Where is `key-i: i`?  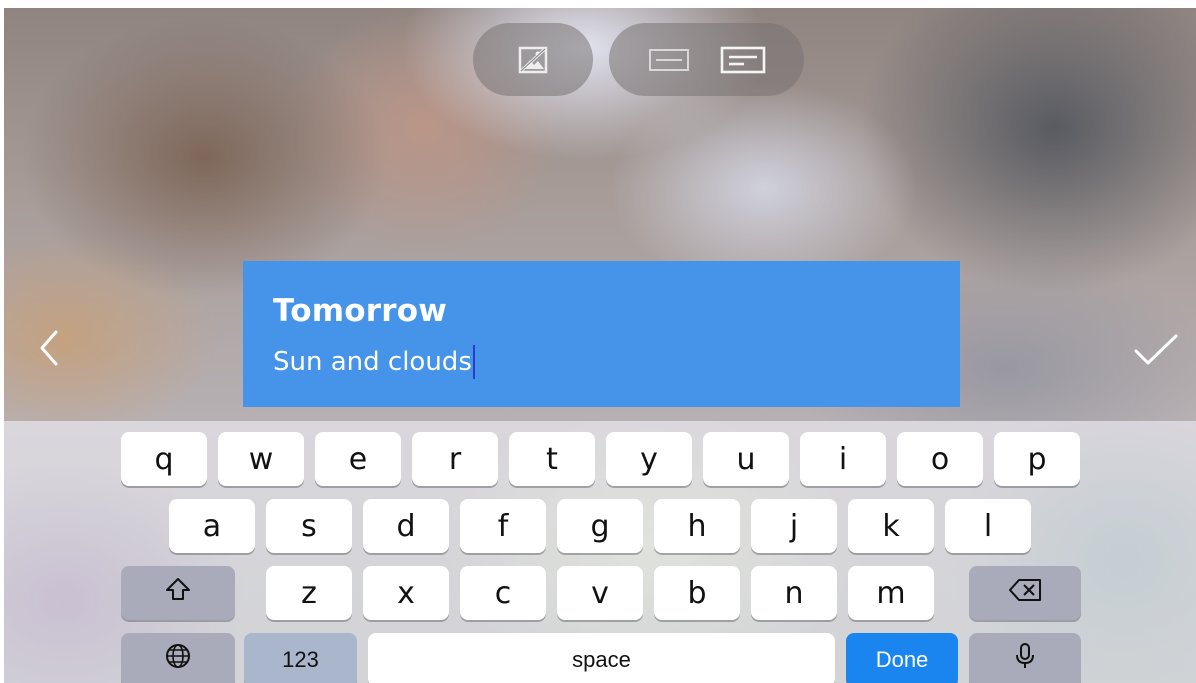
key-i: i is located at coordinates (843, 459).